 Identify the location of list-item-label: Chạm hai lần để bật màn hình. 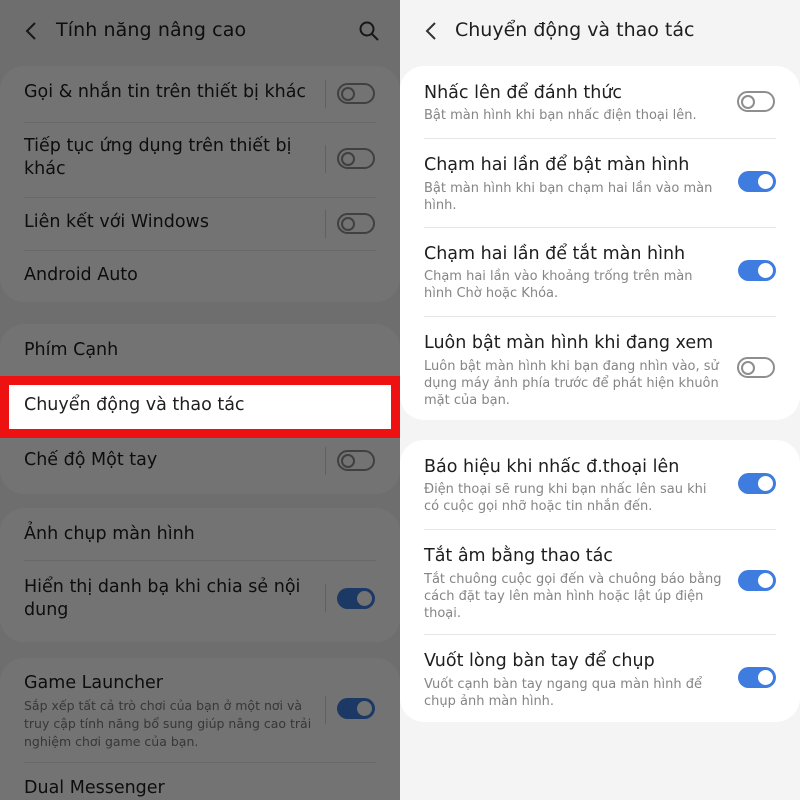
(557, 165).